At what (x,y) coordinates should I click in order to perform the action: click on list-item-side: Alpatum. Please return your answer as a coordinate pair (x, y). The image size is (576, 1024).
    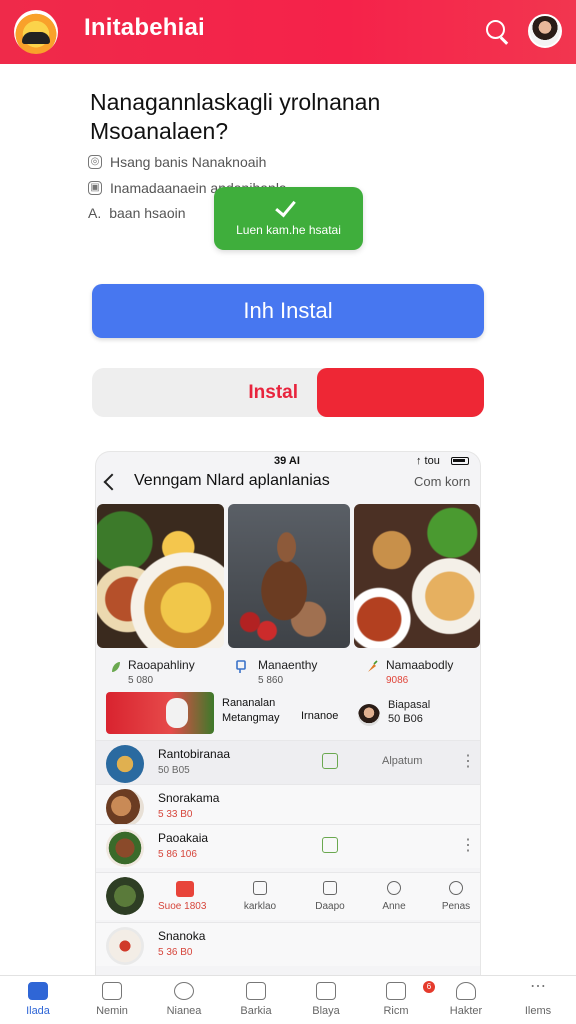
    Looking at the image, I should click on (402, 761).